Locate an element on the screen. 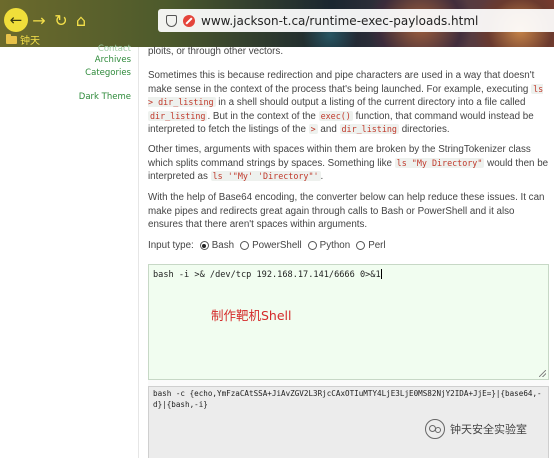  sidebar-link-contact: Contact is located at coordinates (114, 49).